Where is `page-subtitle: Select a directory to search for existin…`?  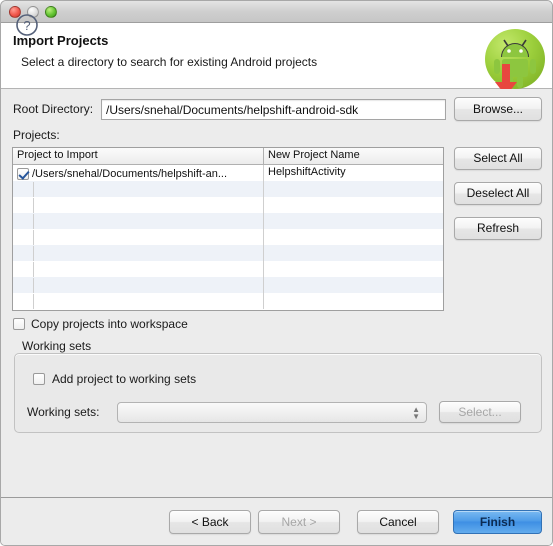
page-subtitle: Select a directory to search for existin… is located at coordinates (169, 62).